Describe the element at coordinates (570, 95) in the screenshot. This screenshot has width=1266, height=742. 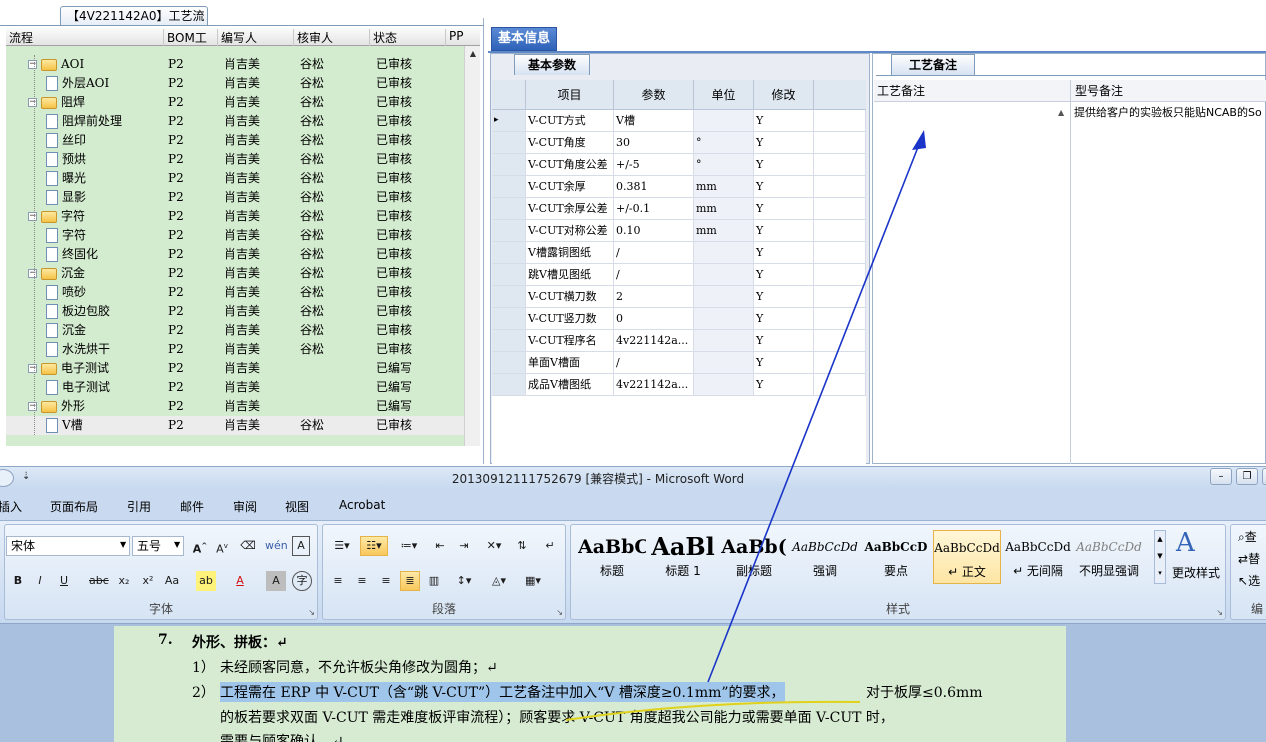
I see `col-header-item: 项目` at that location.